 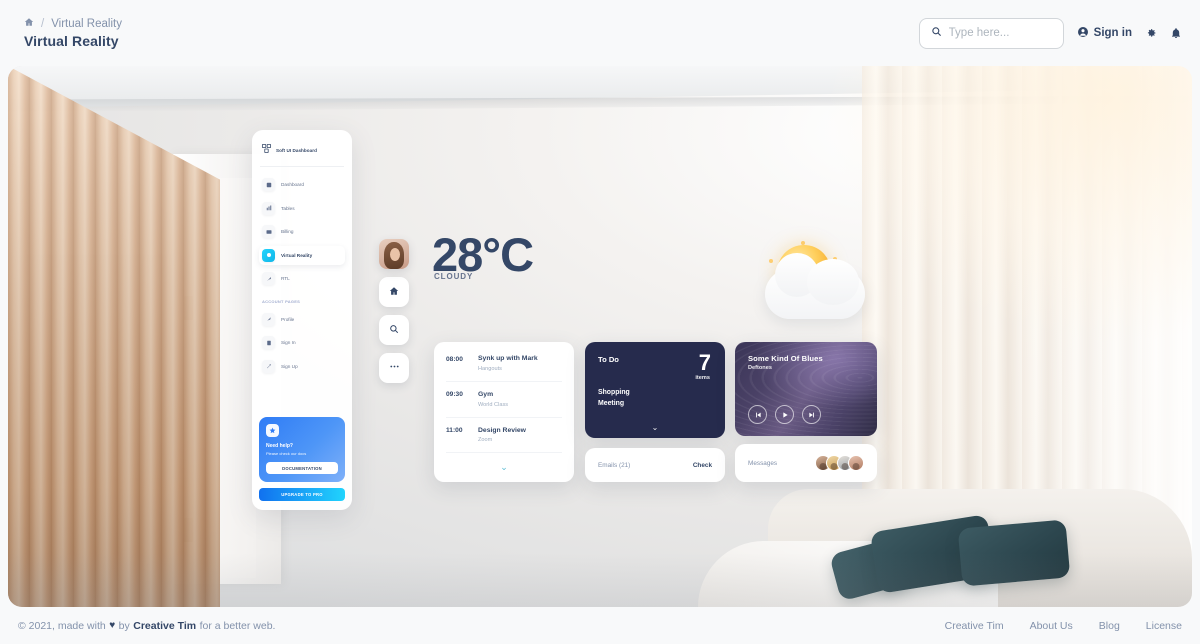 I want to click on sidebar-item-virtual-reality: Virtual Reality, so click(x=302, y=255).